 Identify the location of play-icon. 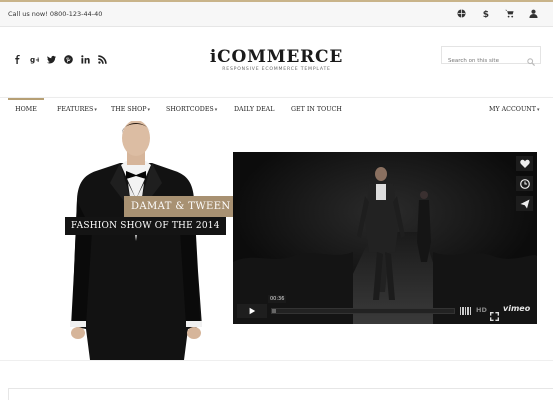
(252, 311).